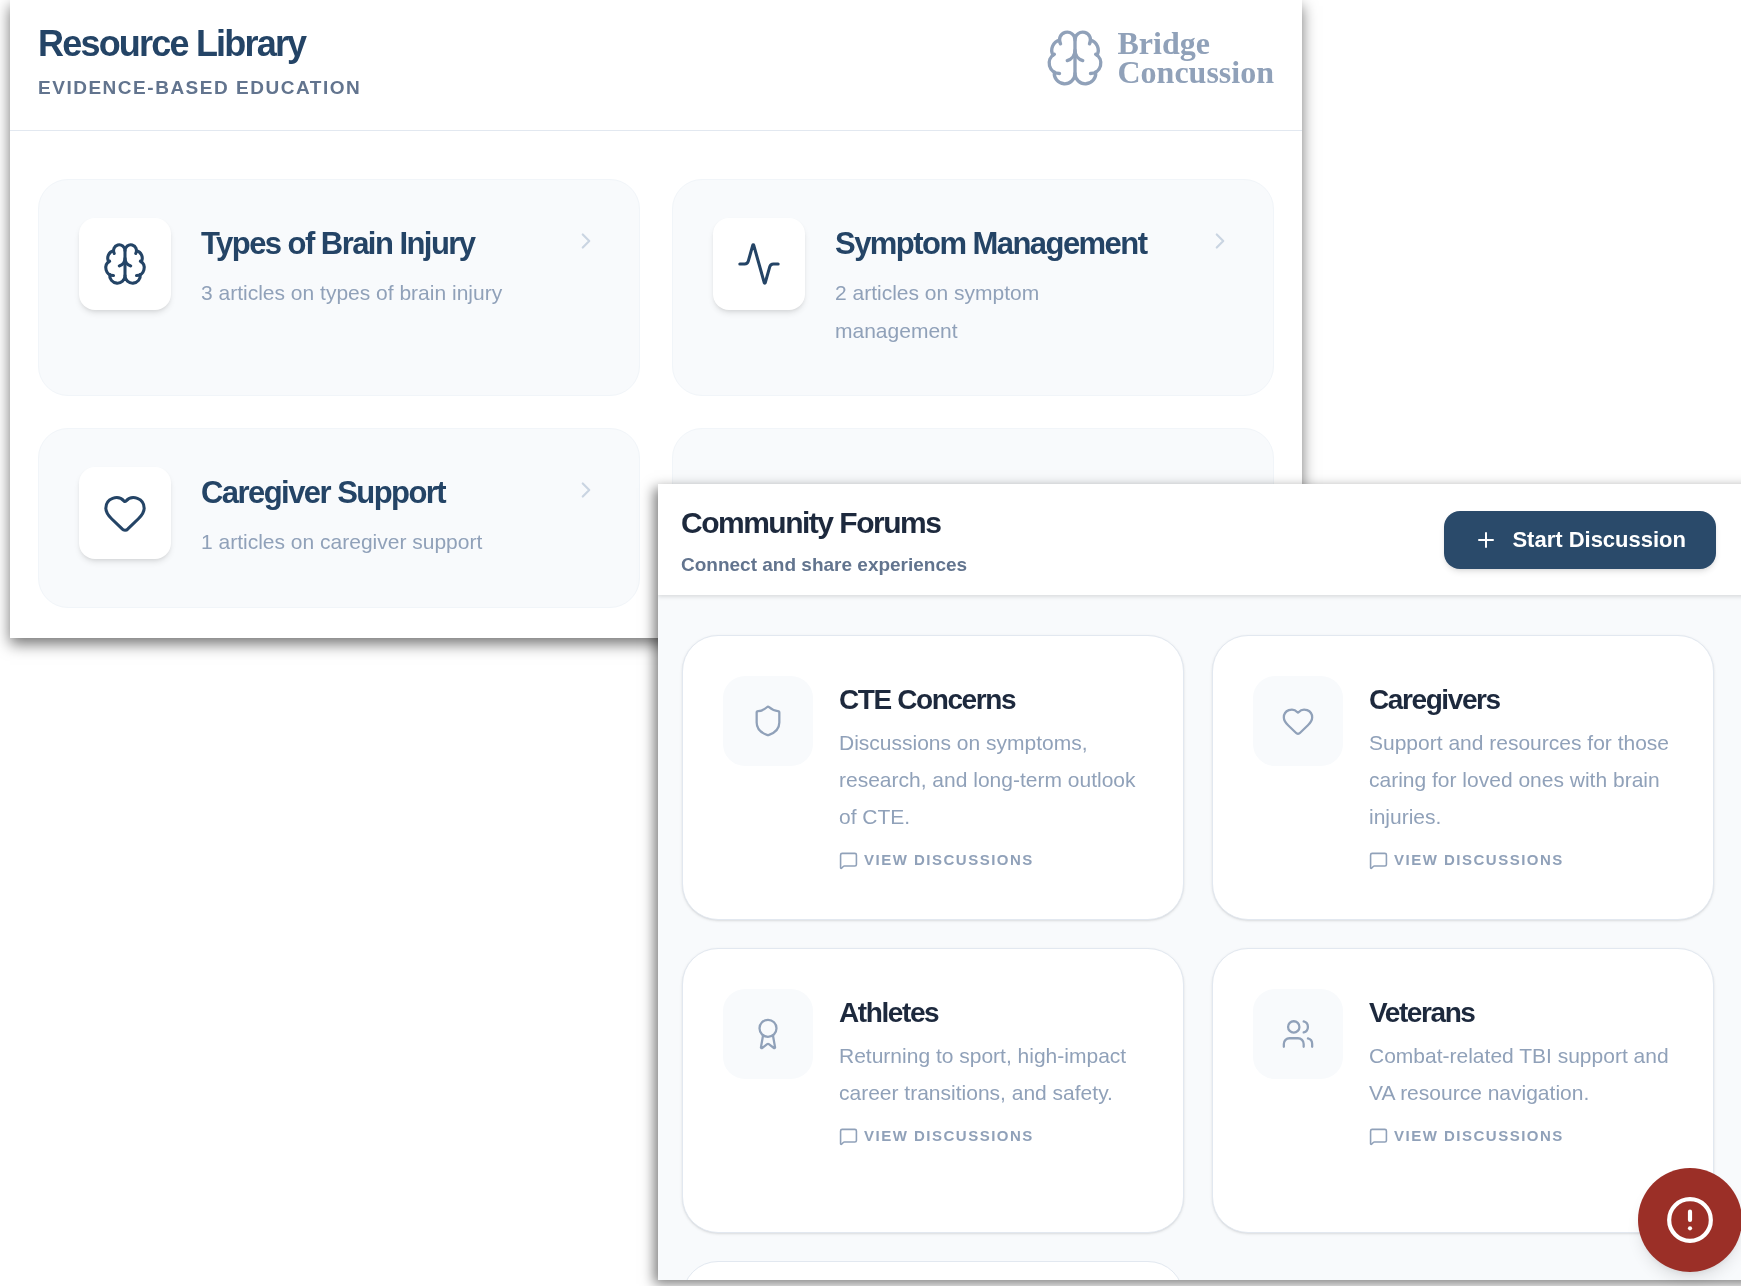  What do you see at coordinates (928, 700) in the screenshot?
I see `forum-title: CTE Concerns` at bounding box center [928, 700].